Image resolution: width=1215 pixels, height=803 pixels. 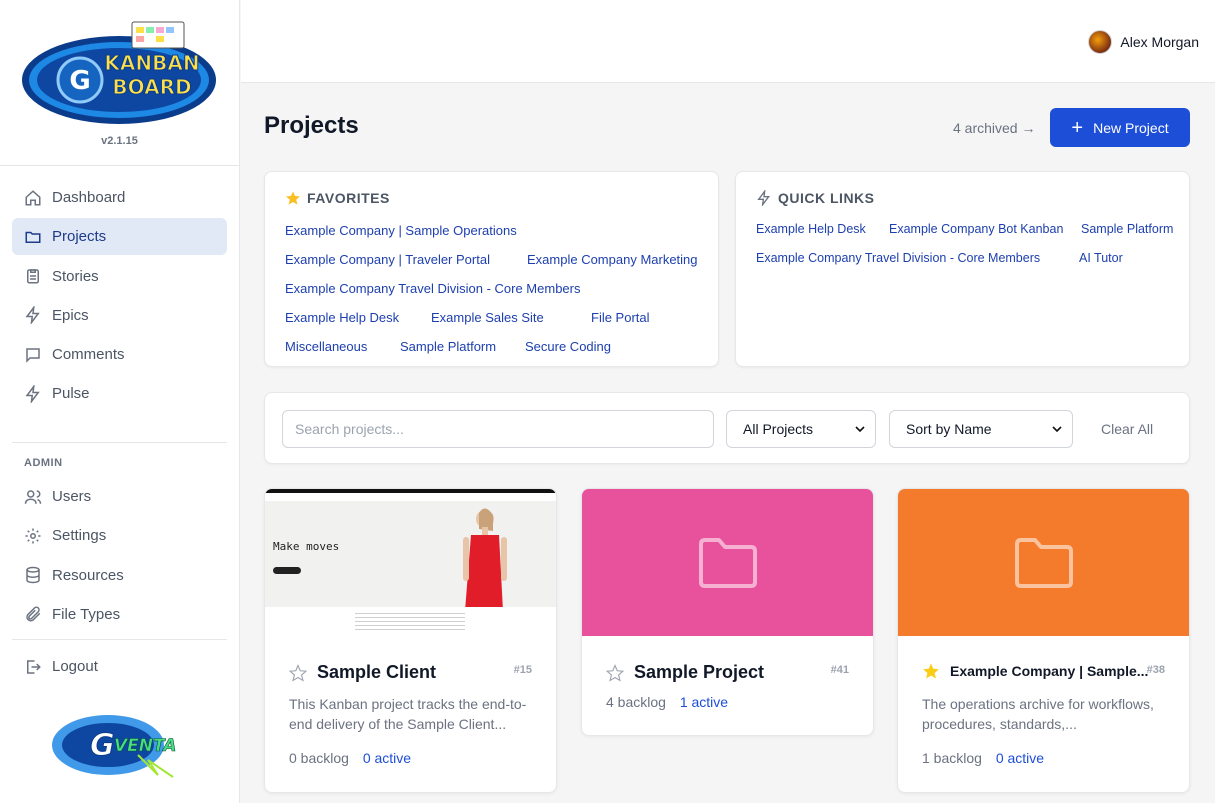 What do you see at coordinates (1100, 42) in the screenshot?
I see `avatar` at bounding box center [1100, 42].